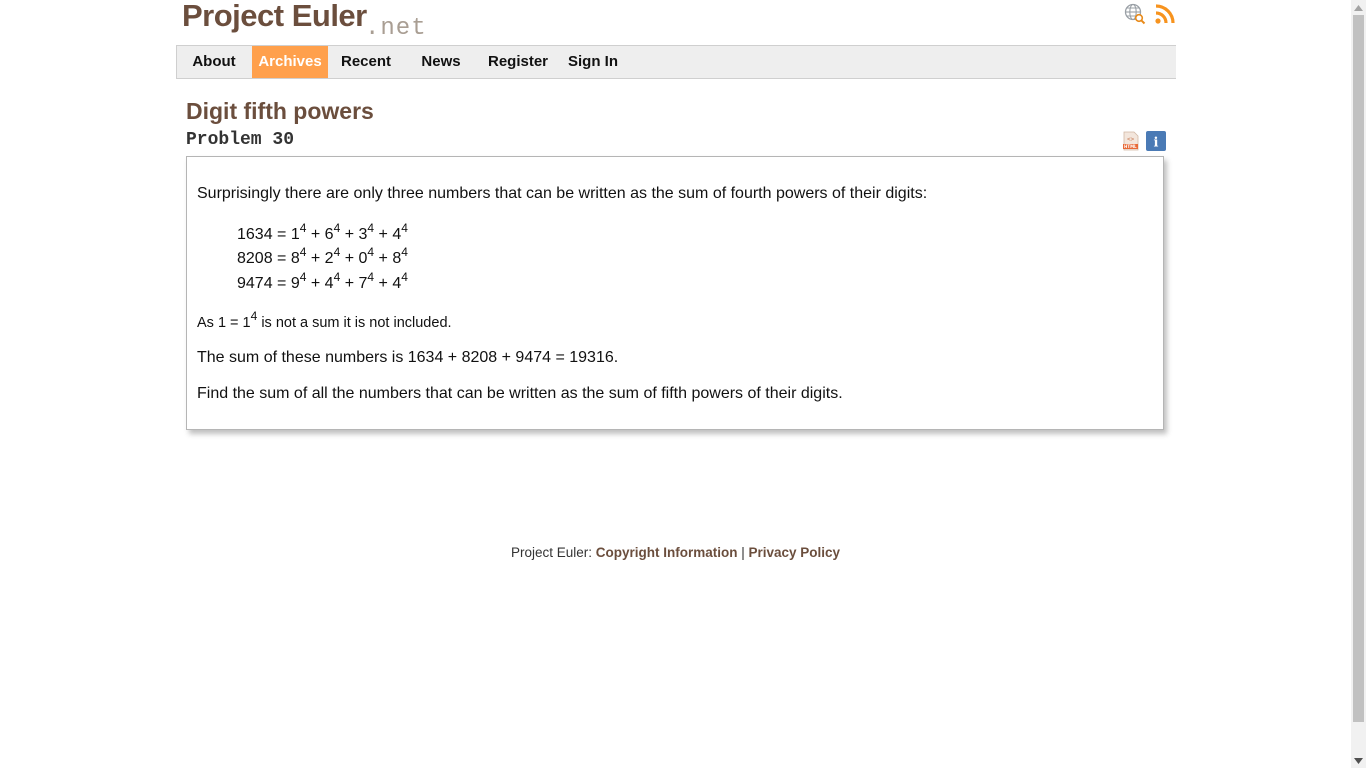  What do you see at coordinates (1358, 760) in the screenshot?
I see `scroll-down-icon` at bounding box center [1358, 760].